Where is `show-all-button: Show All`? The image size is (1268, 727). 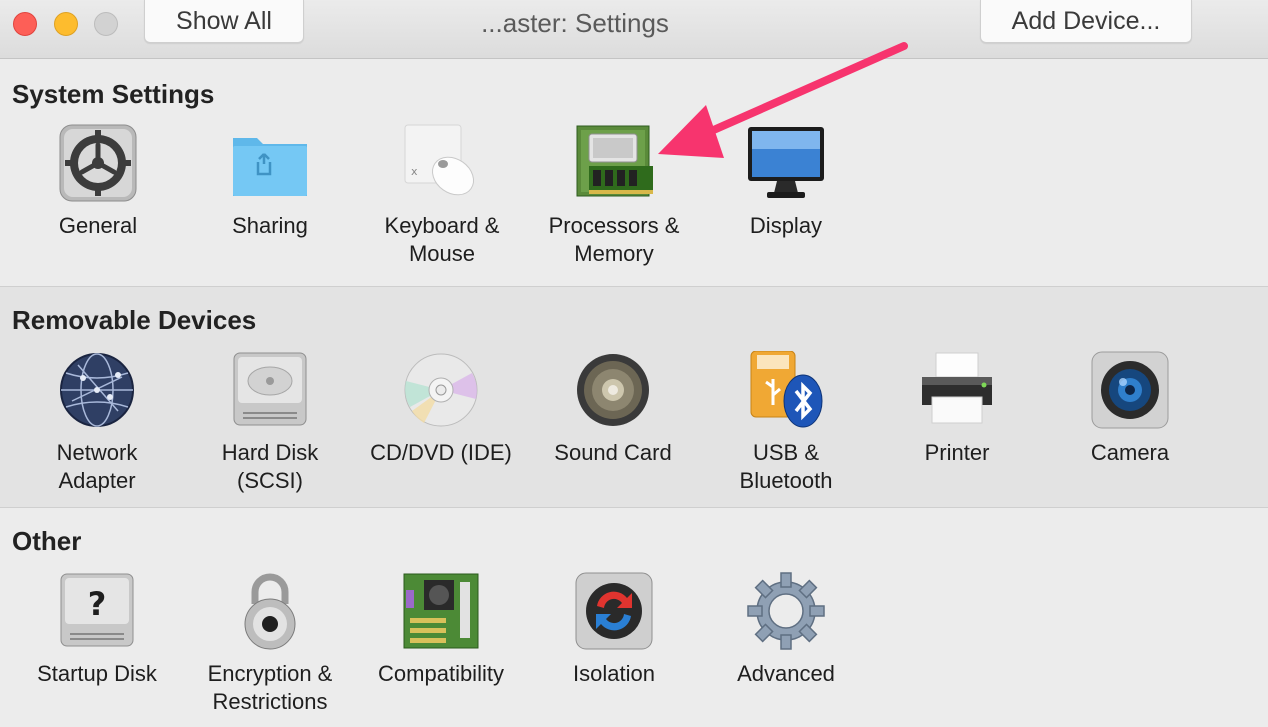
show-all-button: Show All is located at coordinates (224, 21).